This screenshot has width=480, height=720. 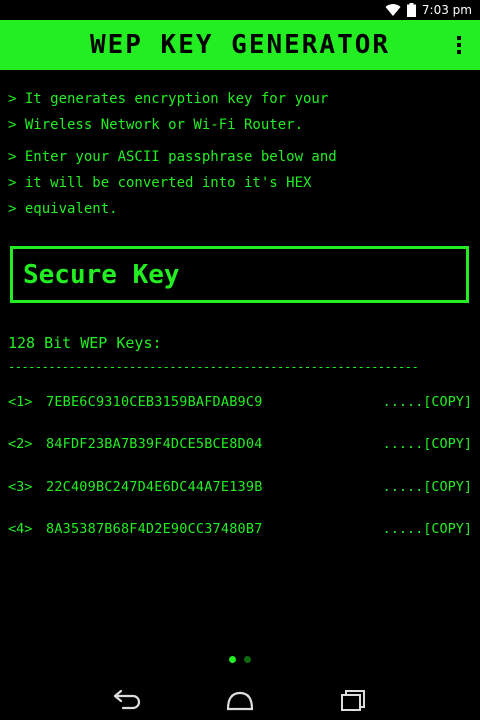 What do you see at coordinates (20, 487) in the screenshot?
I see `key-index: <3>` at bounding box center [20, 487].